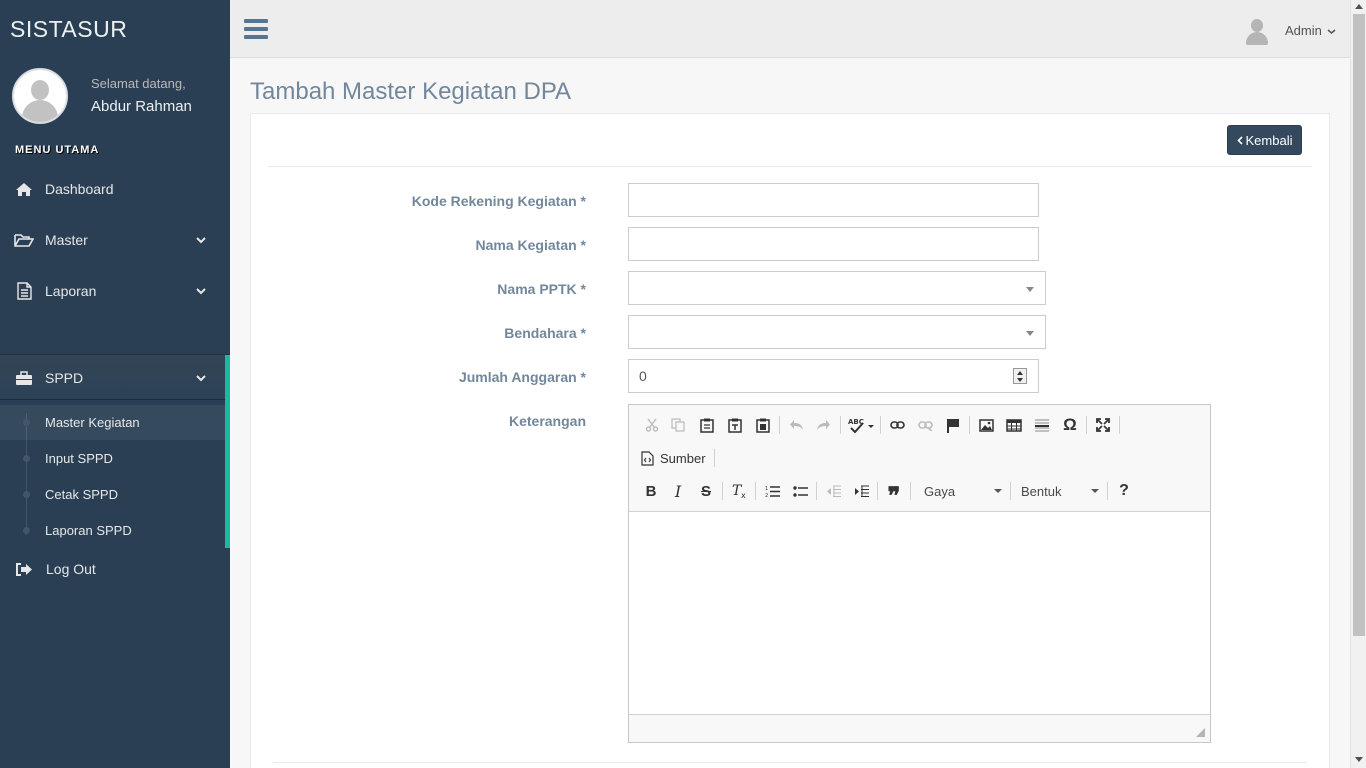 The width and height of the screenshot is (1366, 768). What do you see at coordinates (919, 728) in the screenshot?
I see `editor-status-bar` at bounding box center [919, 728].